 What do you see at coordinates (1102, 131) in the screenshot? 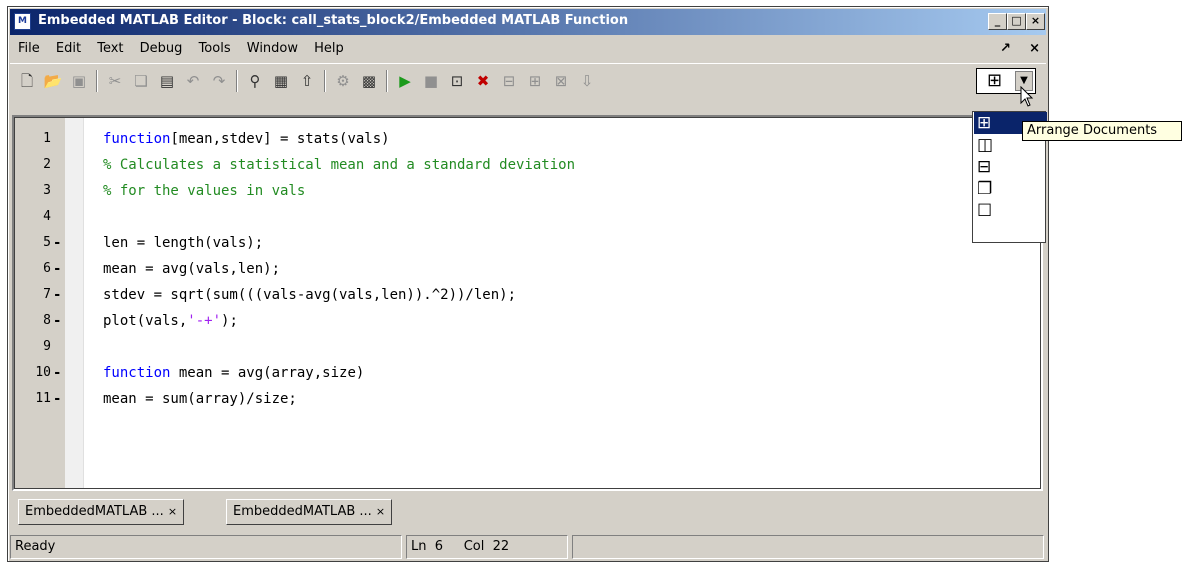
I see `arrange-documents-tooltip: Arrange Documents` at bounding box center [1102, 131].